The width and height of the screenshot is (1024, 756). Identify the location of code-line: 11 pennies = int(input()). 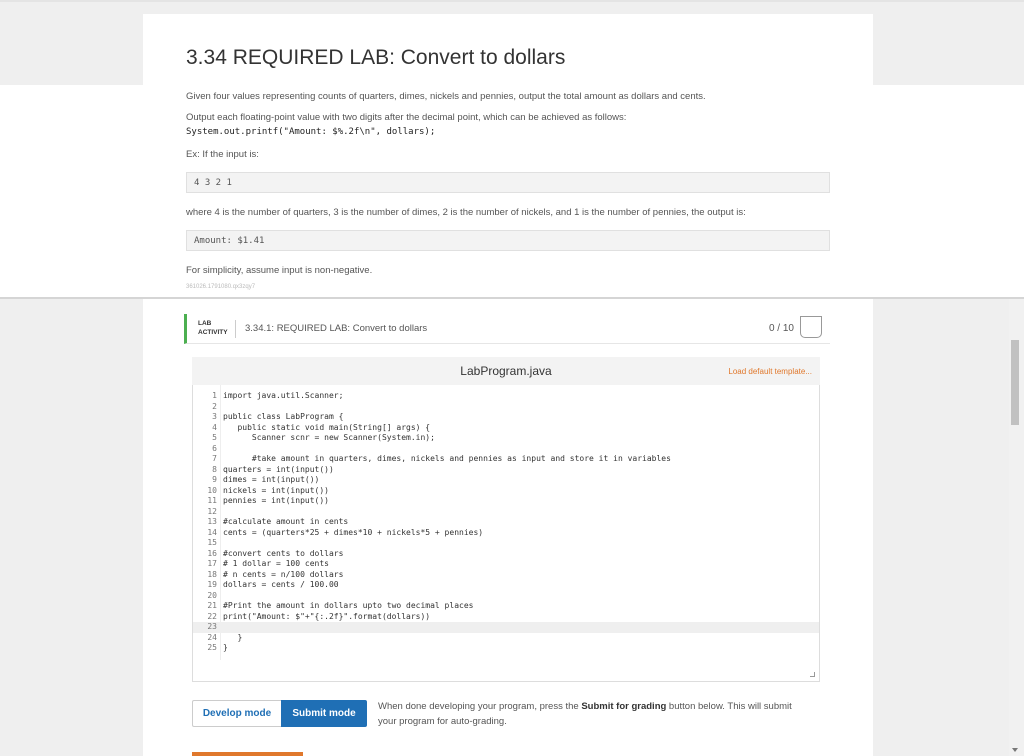
(506, 501).